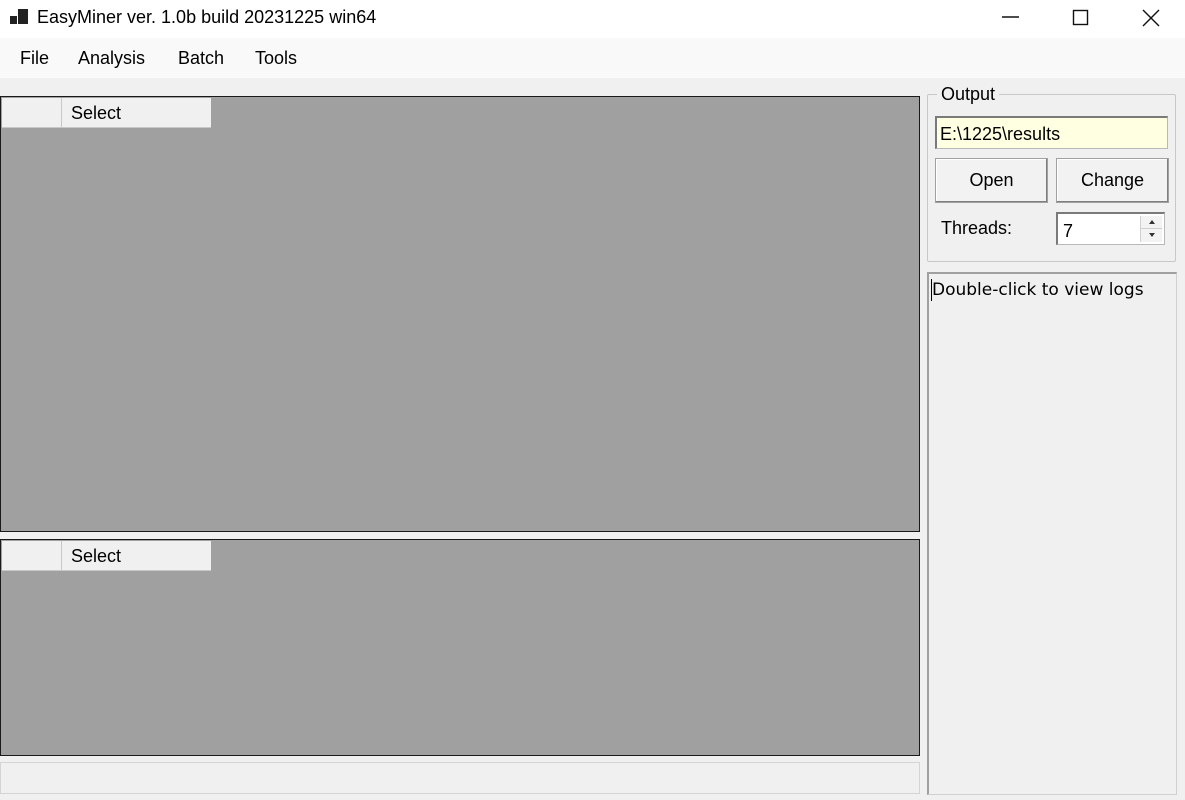 This screenshot has width=1185, height=800. What do you see at coordinates (32, 556) in the screenshot?
I see `bottom-grid-corner-cell` at bounding box center [32, 556].